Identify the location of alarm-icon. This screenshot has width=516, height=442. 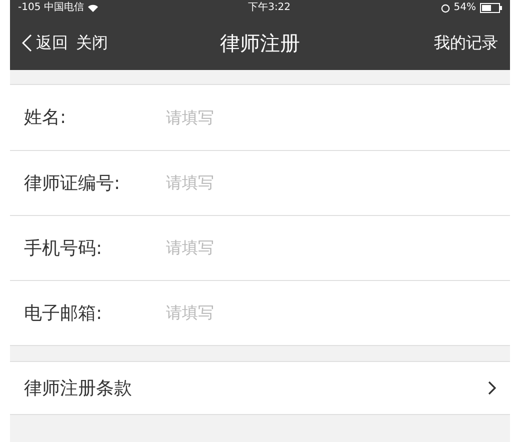
(445, 8).